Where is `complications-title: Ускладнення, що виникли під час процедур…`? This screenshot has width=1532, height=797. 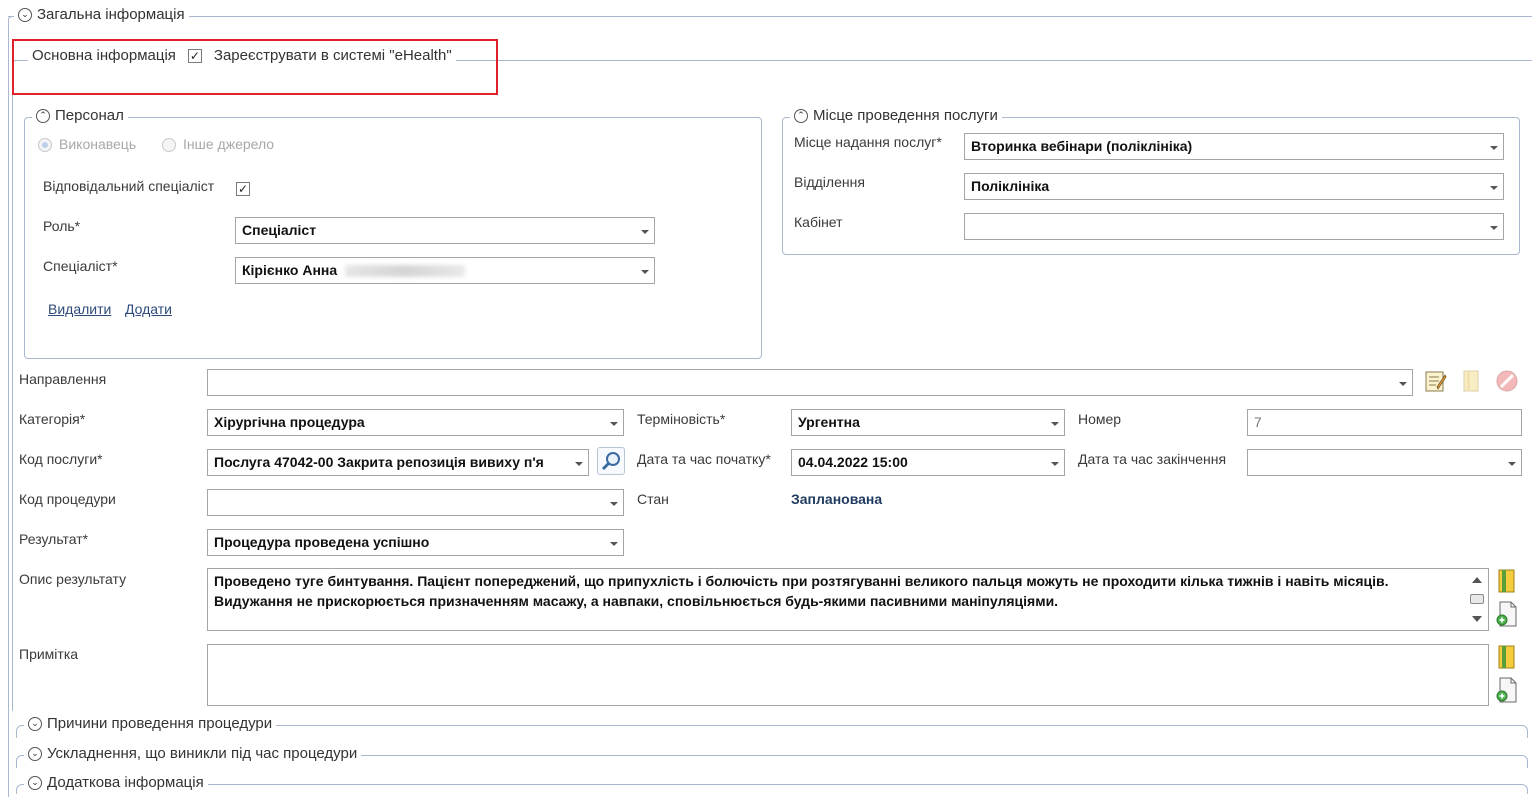 complications-title: Ускладнення, що виникли під час процедур… is located at coordinates (202, 753).